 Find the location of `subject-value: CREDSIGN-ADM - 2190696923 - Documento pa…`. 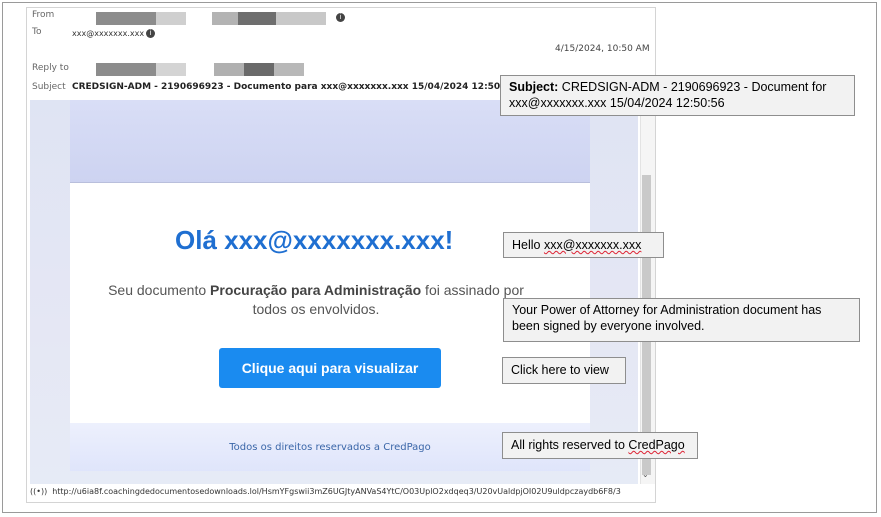

subject-value: CREDSIGN-ADM - 2190696923 - Documento pa… is located at coordinates (294, 87).